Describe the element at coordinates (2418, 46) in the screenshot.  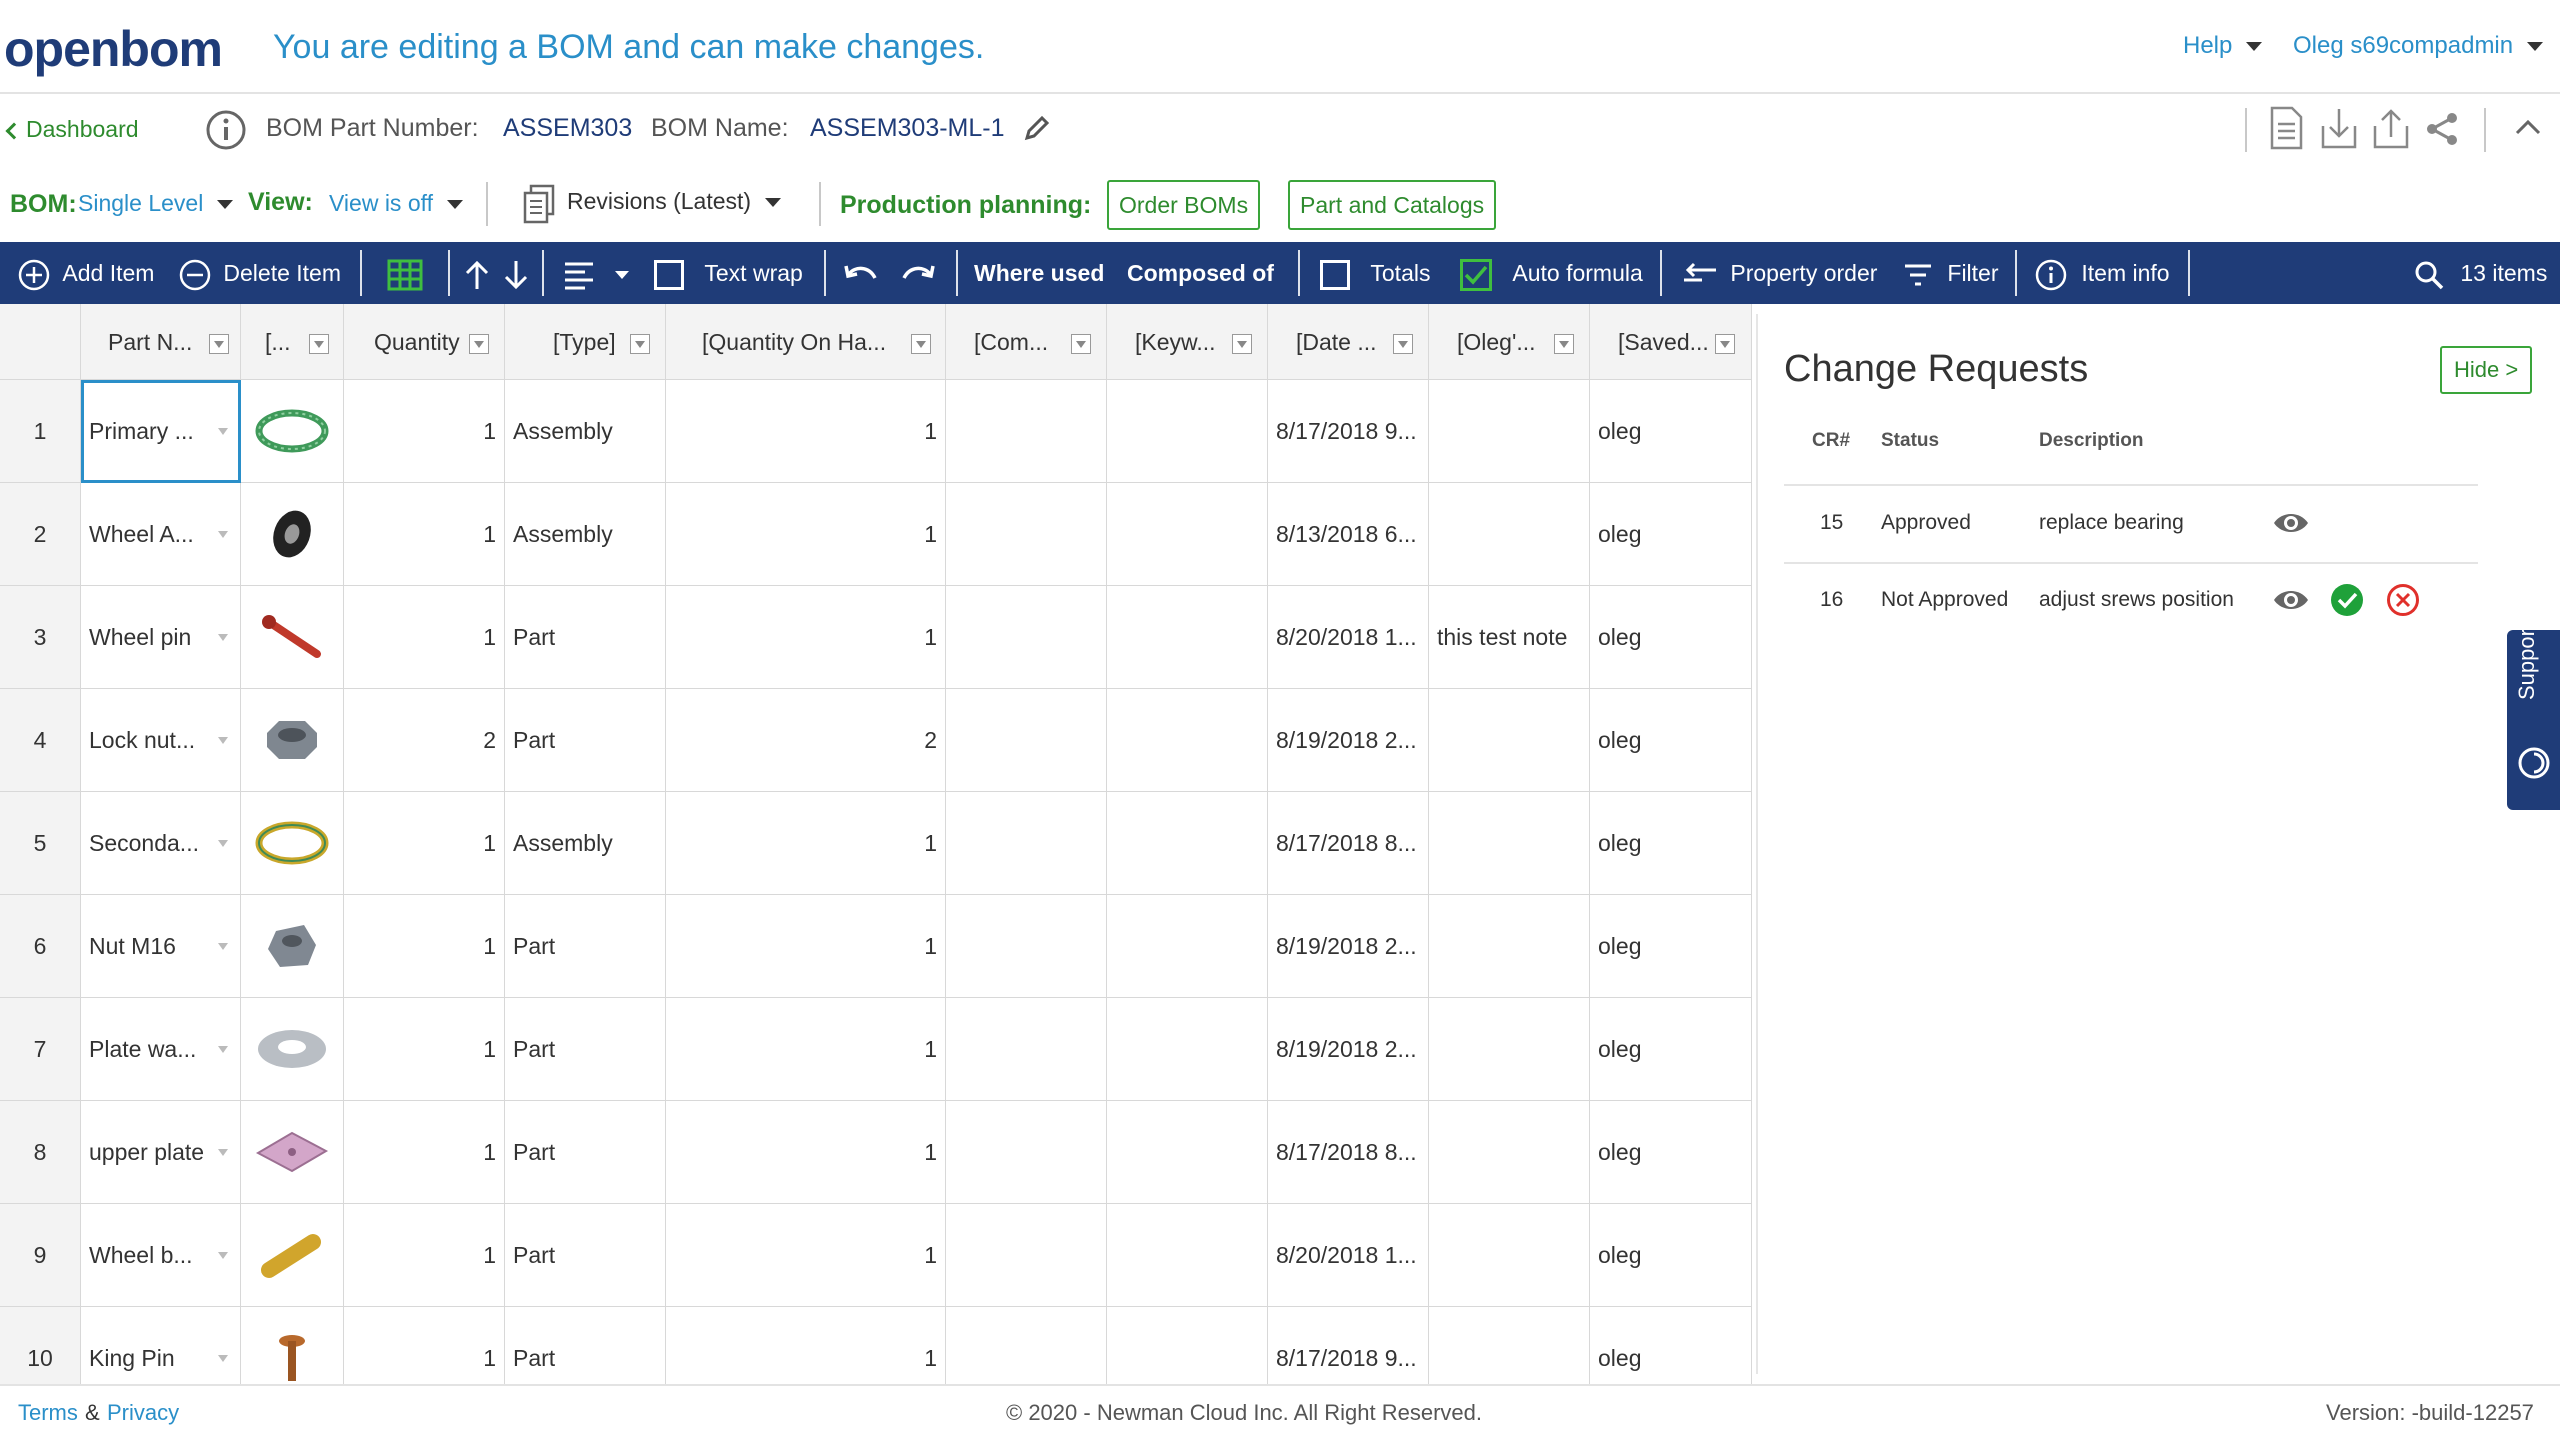
I see `user-menu: Oleg s69compadmin` at that location.